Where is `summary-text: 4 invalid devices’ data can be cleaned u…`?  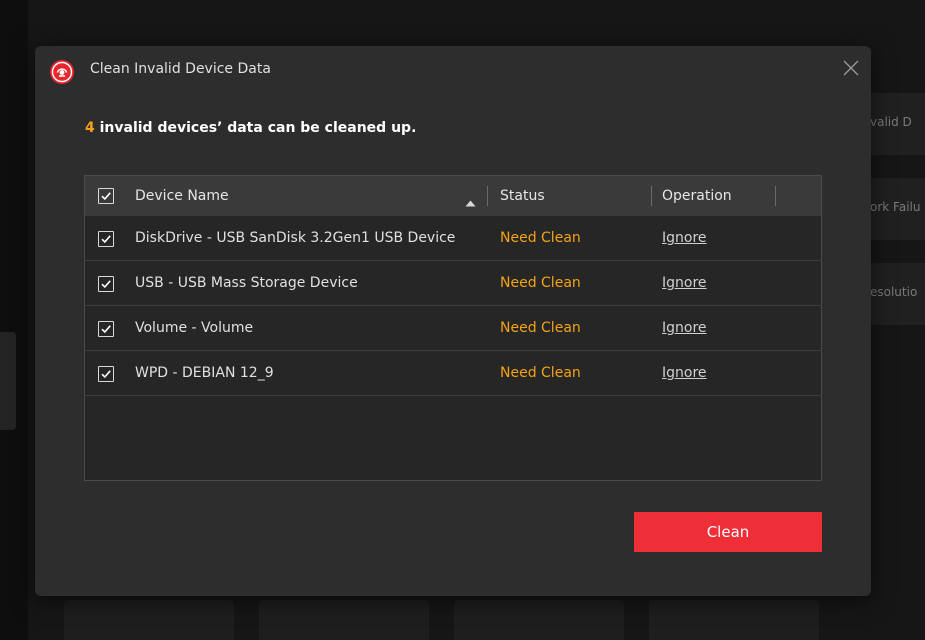
summary-text: 4 invalid devices’ data can be cleaned u… is located at coordinates (250, 128).